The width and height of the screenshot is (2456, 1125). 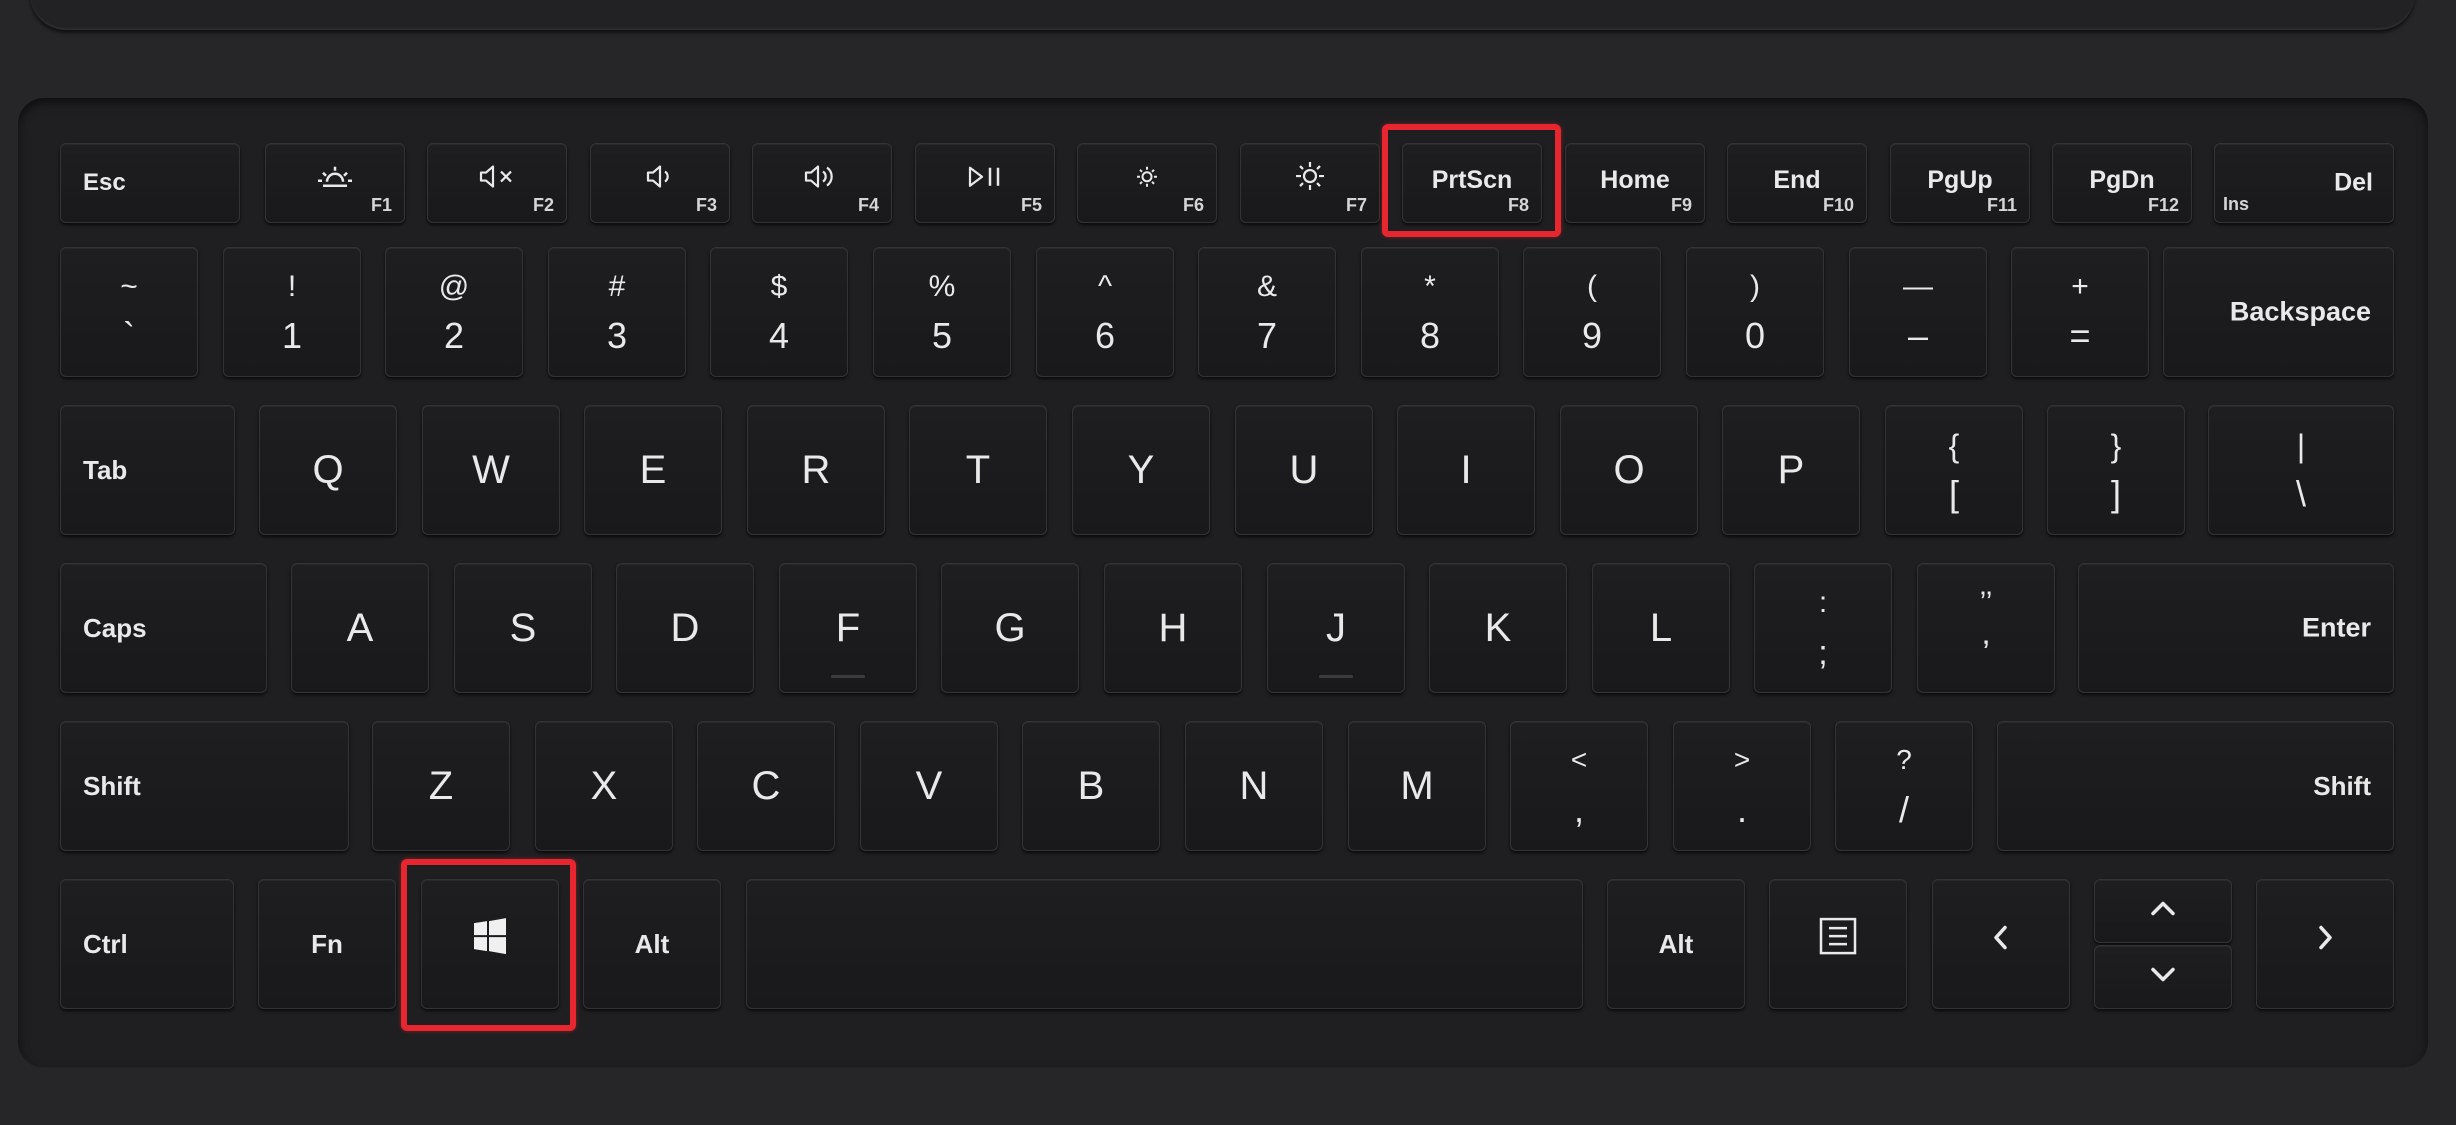 I want to click on key-letter: Q, so click(x=328, y=470).